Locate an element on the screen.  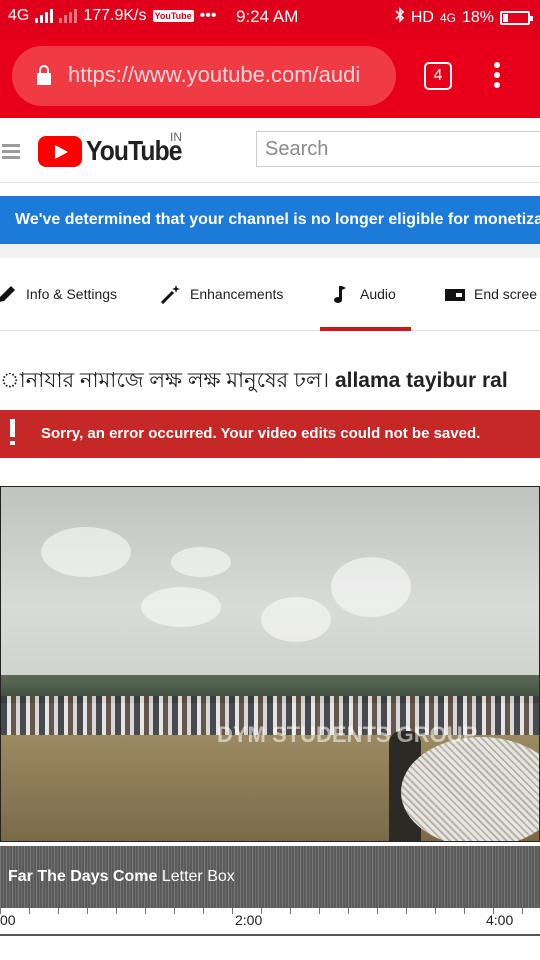
url-text: https://www.youtube.com/audi is located at coordinates (214, 74).